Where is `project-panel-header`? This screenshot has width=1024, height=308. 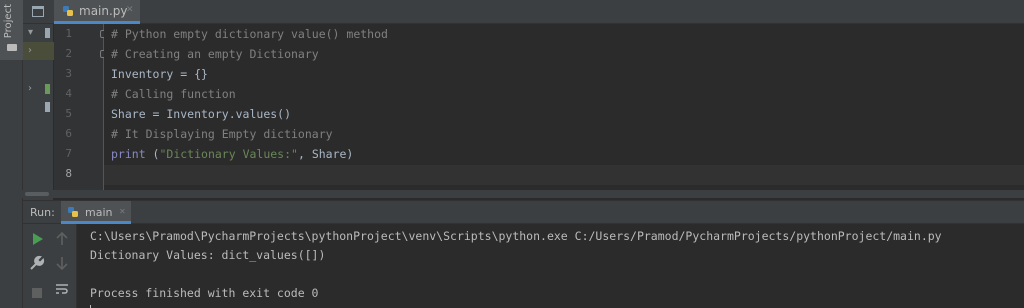 project-panel-header is located at coordinates (38, 12).